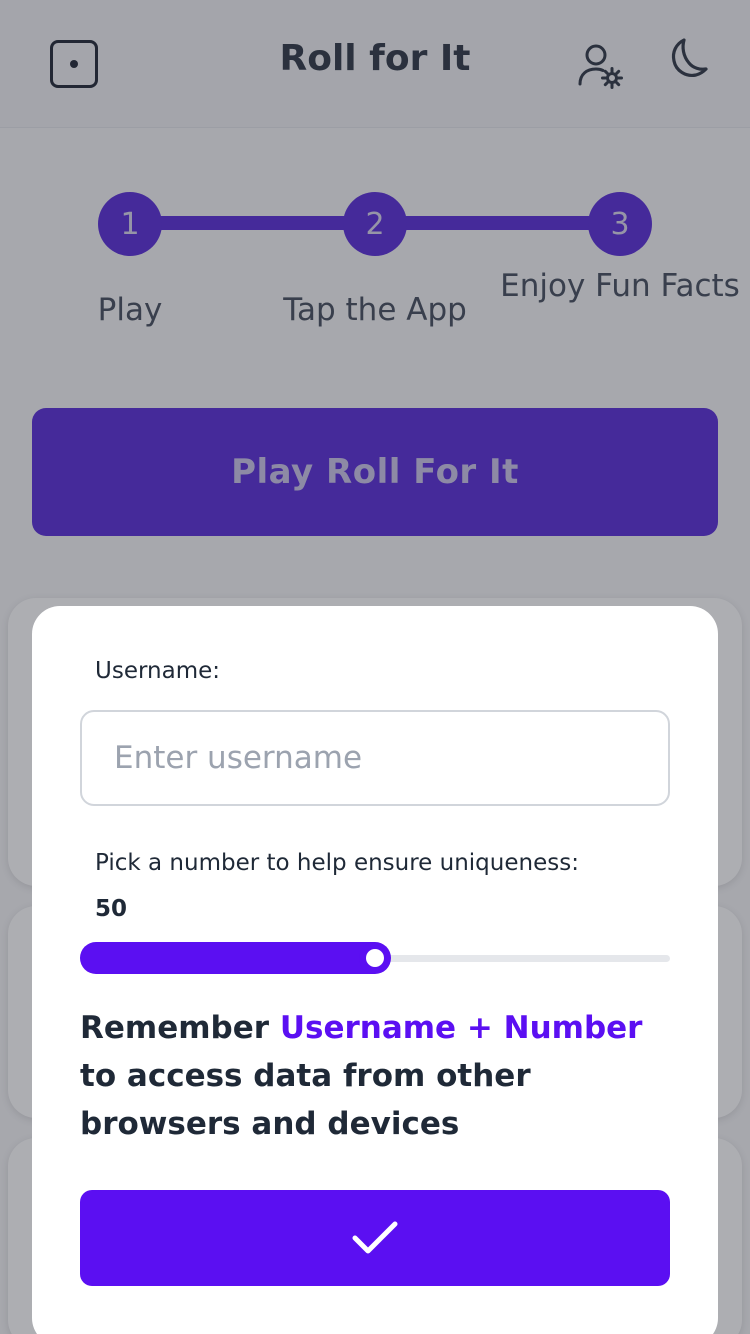 The height and width of the screenshot is (1334, 750). I want to click on username-label: Username:, so click(157, 671).